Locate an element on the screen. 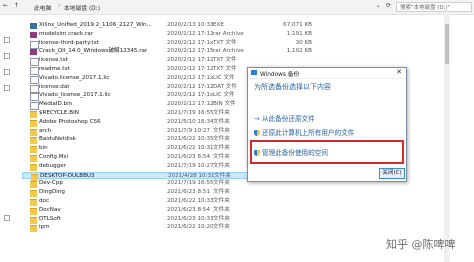 Image resolution: width=474 pixels, height=262 pixels. arrow-right-icon: → is located at coordinates (257, 119).